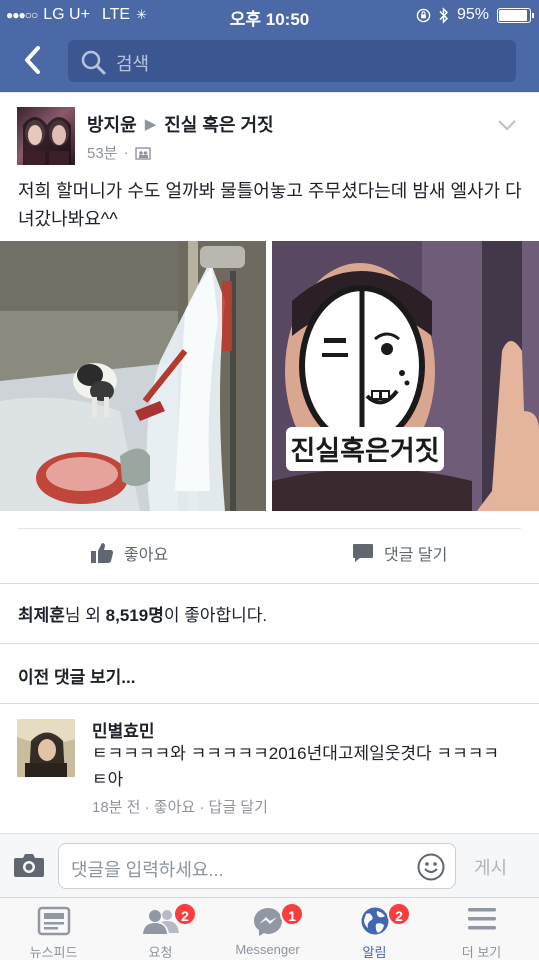 The image size is (539, 960). Describe the element at coordinates (47, 141) in the screenshot. I see `avatar-photo` at that location.